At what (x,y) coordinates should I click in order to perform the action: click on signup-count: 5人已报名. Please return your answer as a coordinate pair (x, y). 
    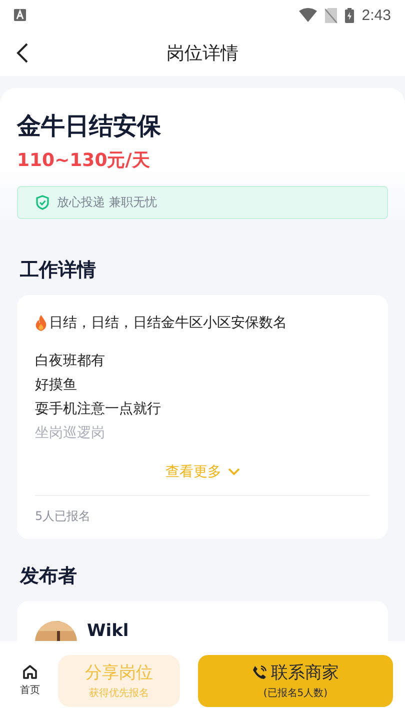
    Looking at the image, I should click on (63, 516).